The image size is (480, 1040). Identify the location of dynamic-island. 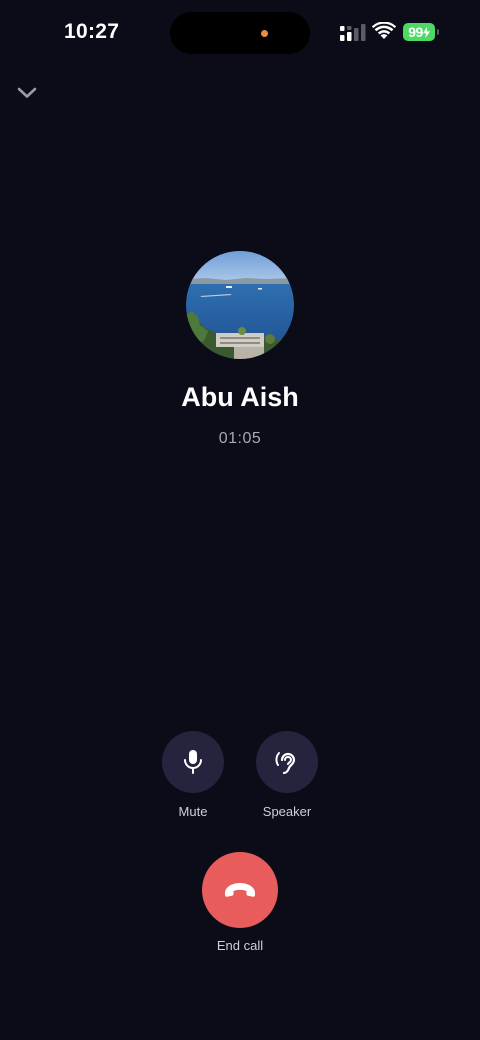
(240, 33).